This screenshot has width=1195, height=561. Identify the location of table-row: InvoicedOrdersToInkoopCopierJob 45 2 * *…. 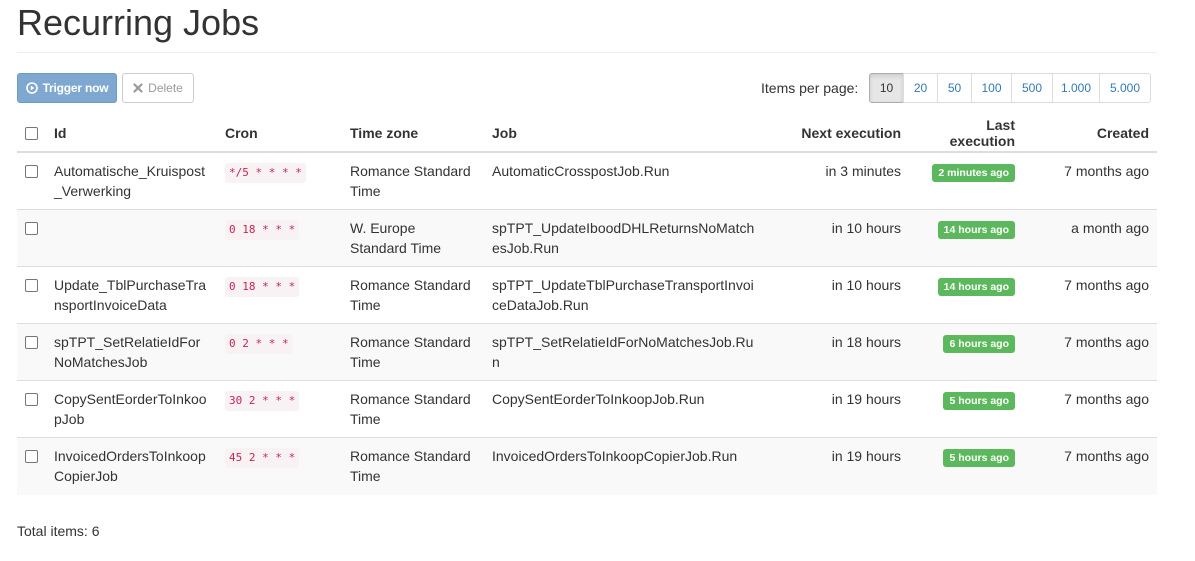
(587, 466).